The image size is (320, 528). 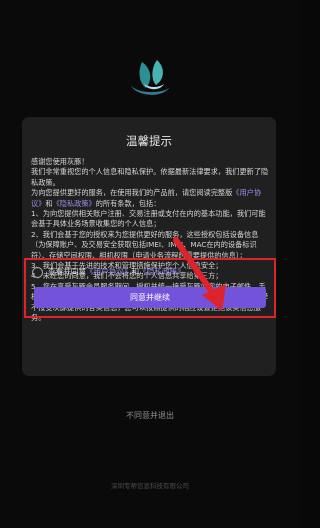 I want to click on policy-paragraph: 的所有条款，包括：, so click(x=128, y=203).